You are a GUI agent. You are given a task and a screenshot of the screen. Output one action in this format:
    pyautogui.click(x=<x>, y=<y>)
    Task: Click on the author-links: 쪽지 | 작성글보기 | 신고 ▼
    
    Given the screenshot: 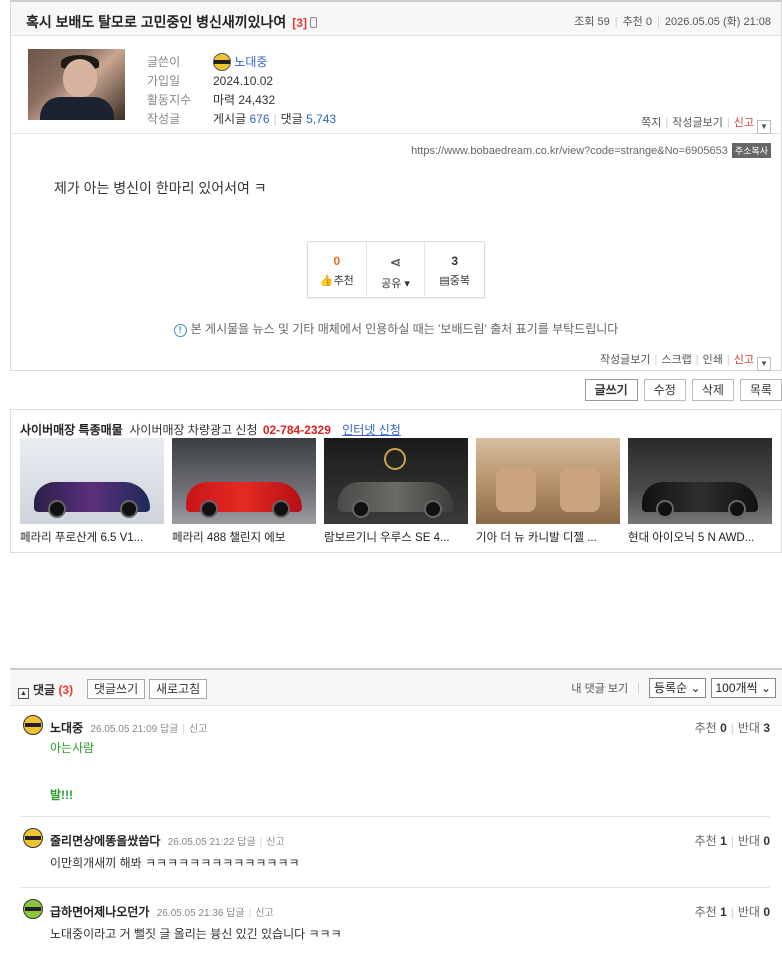 What is the action you would take?
    pyautogui.click(x=706, y=124)
    